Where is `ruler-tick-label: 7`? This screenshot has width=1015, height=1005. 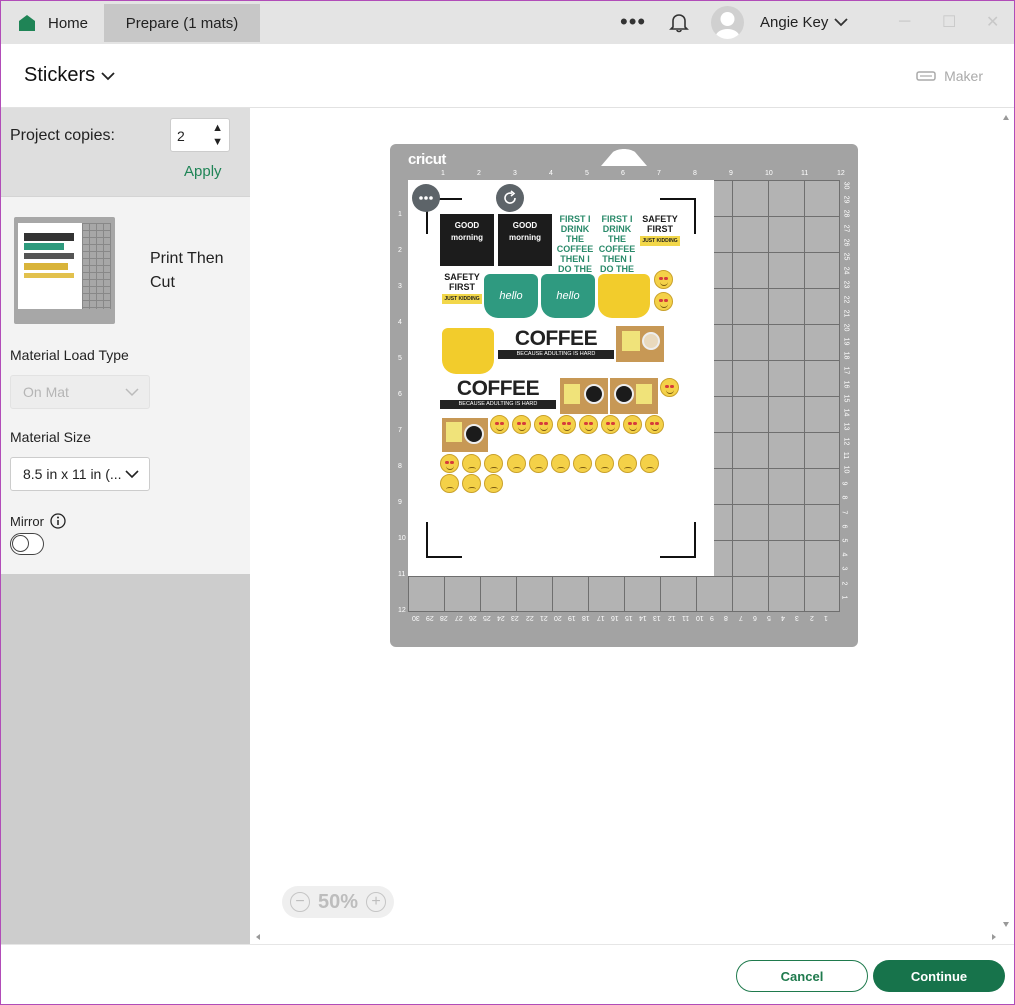
ruler-tick-label: 7 is located at coordinates (740, 617).